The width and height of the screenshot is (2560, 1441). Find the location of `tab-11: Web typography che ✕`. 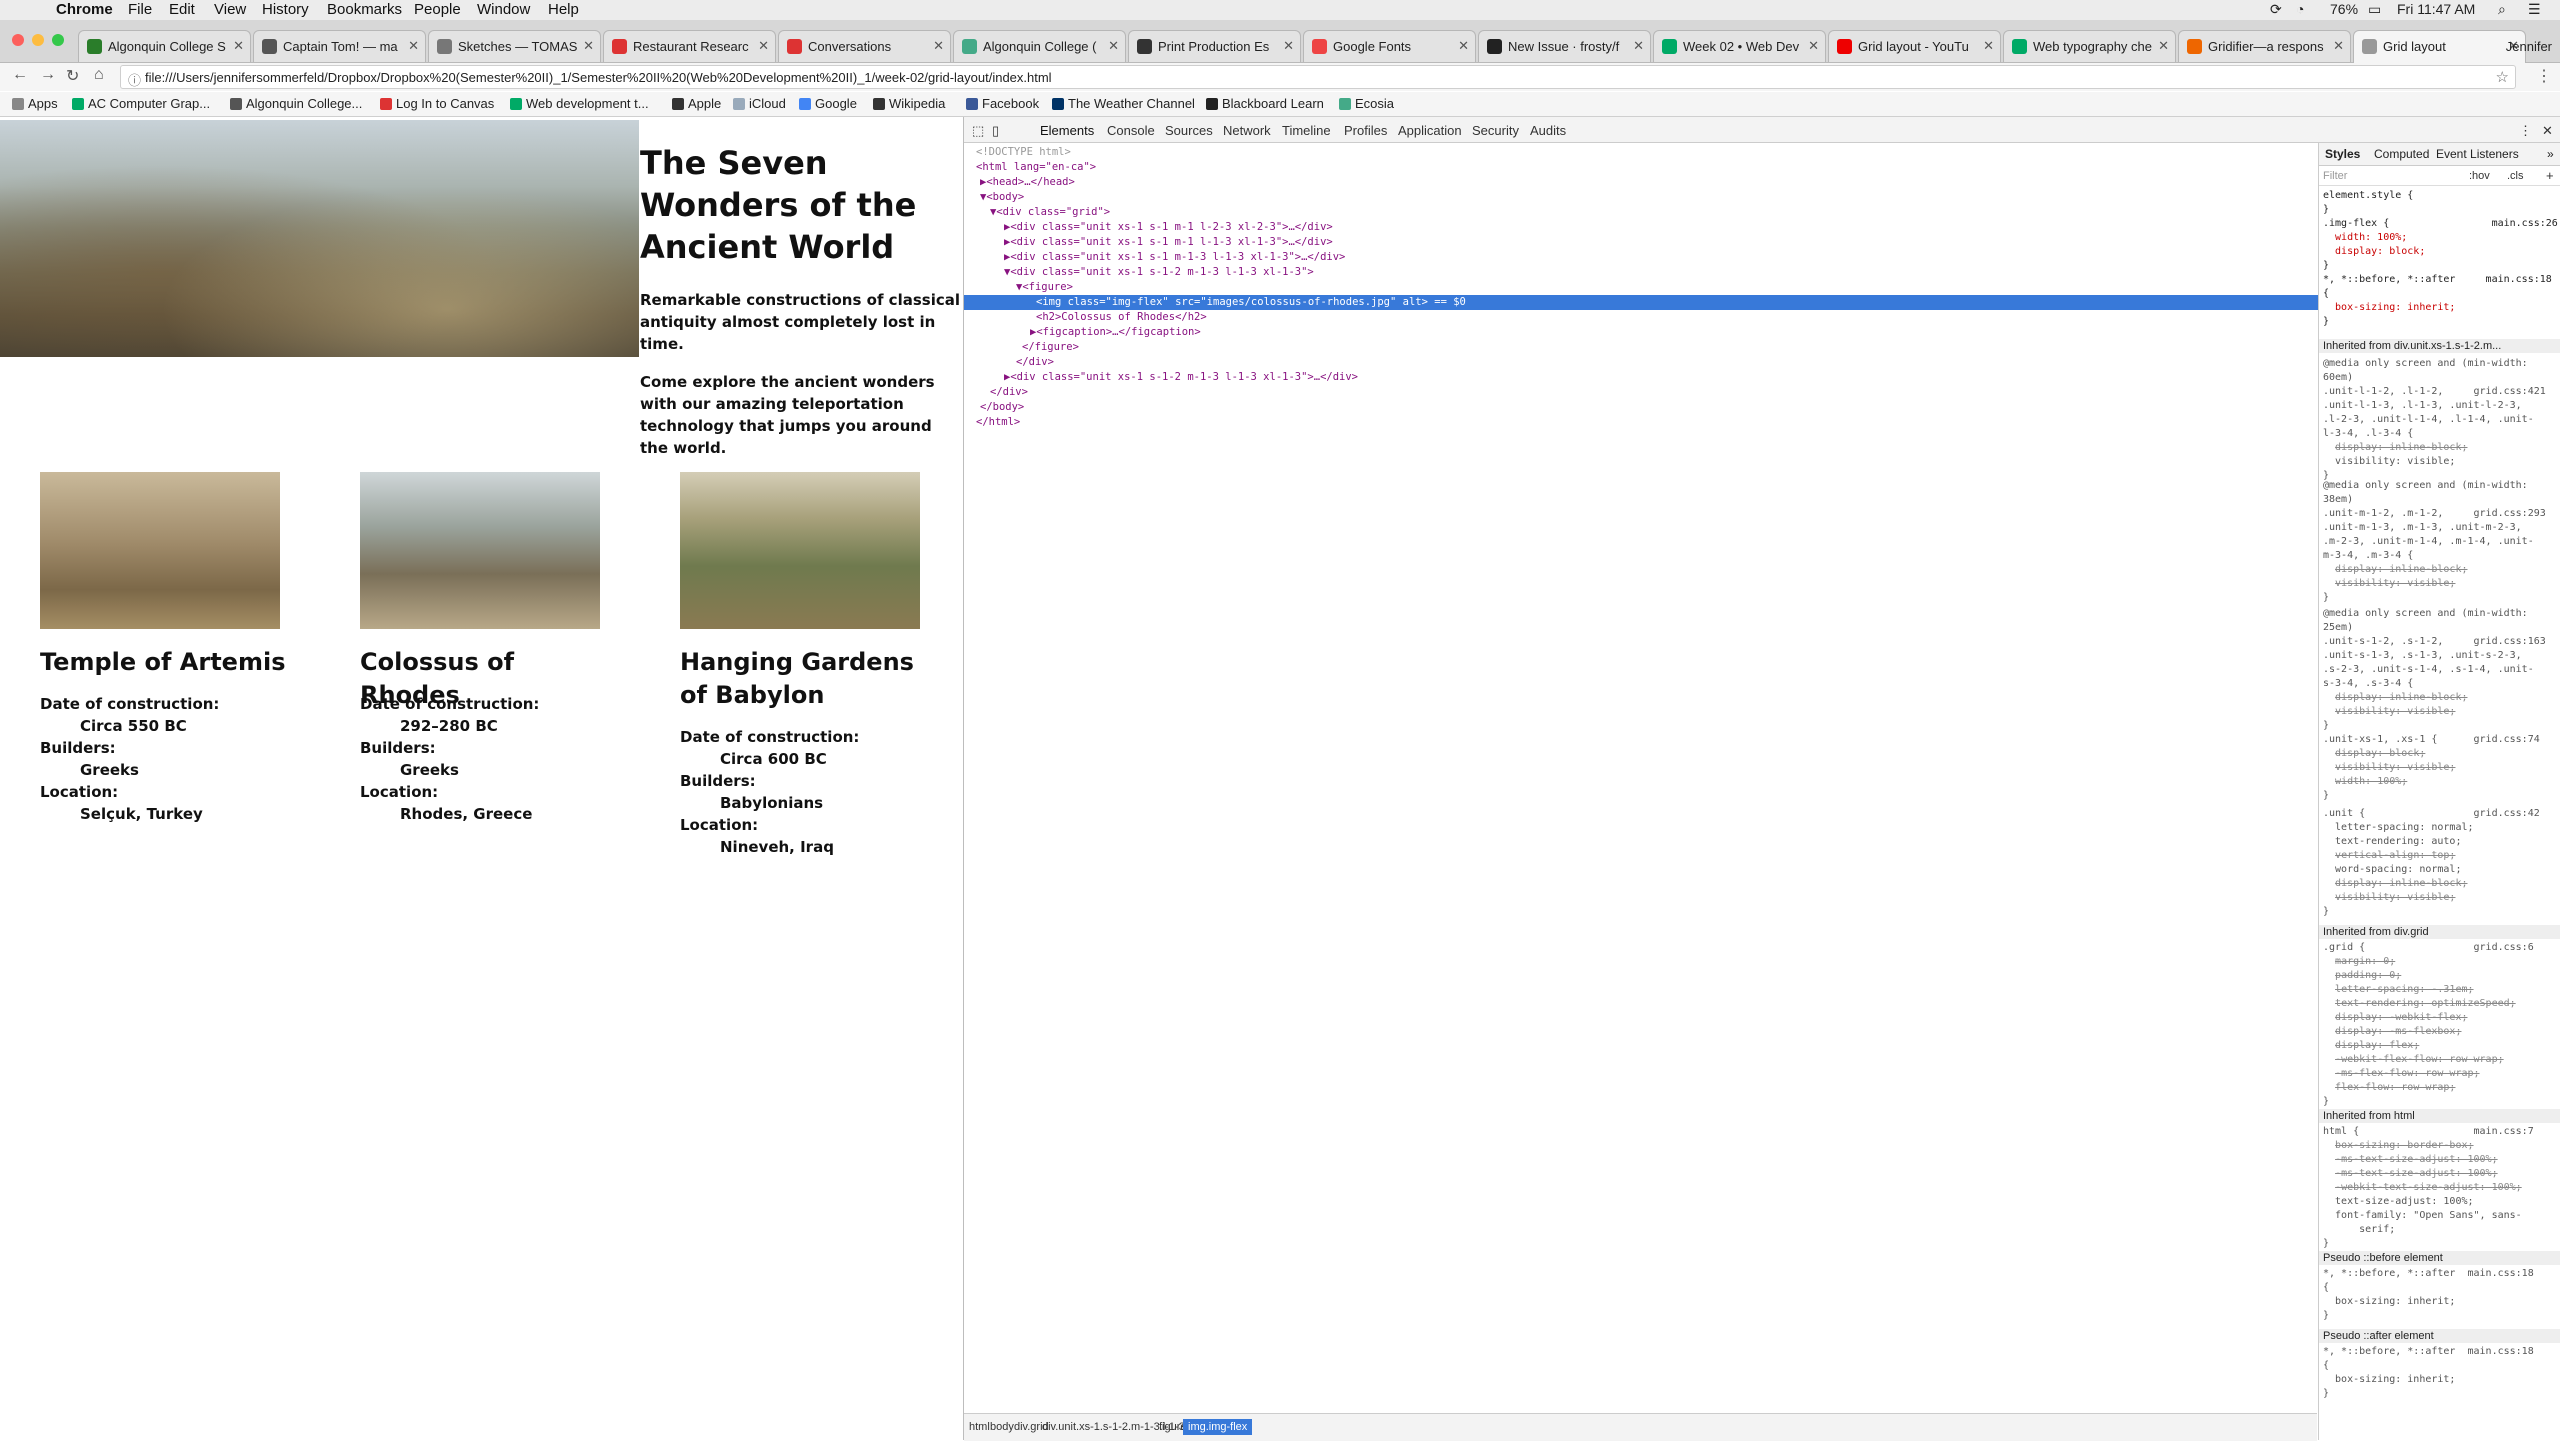

tab-11: Web typography che ✕ is located at coordinates (2089, 46).